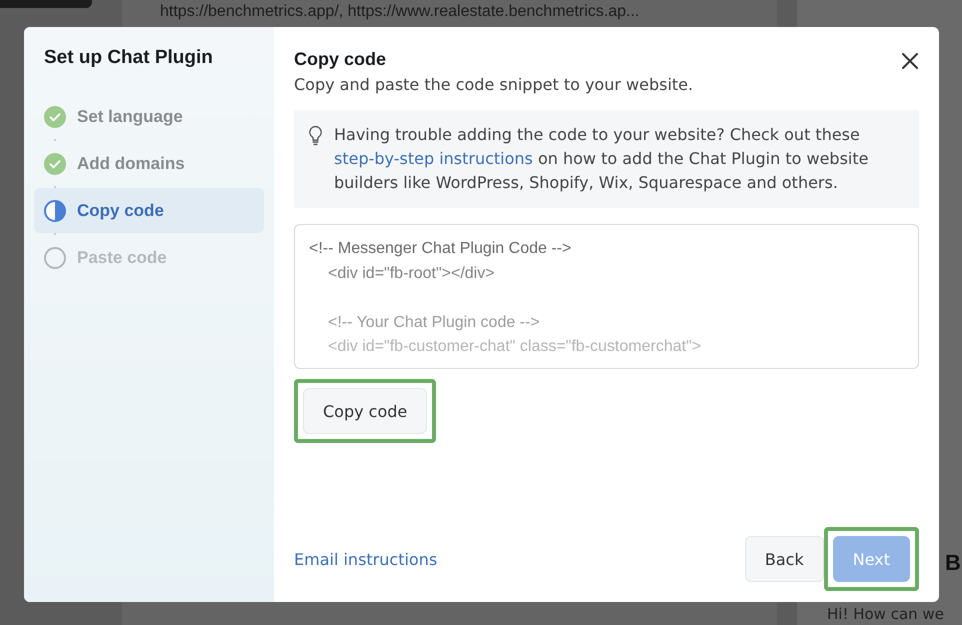 This screenshot has height=625, width=962. What do you see at coordinates (149, 210) in the screenshot?
I see `step-item: Copy code` at bounding box center [149, 210].